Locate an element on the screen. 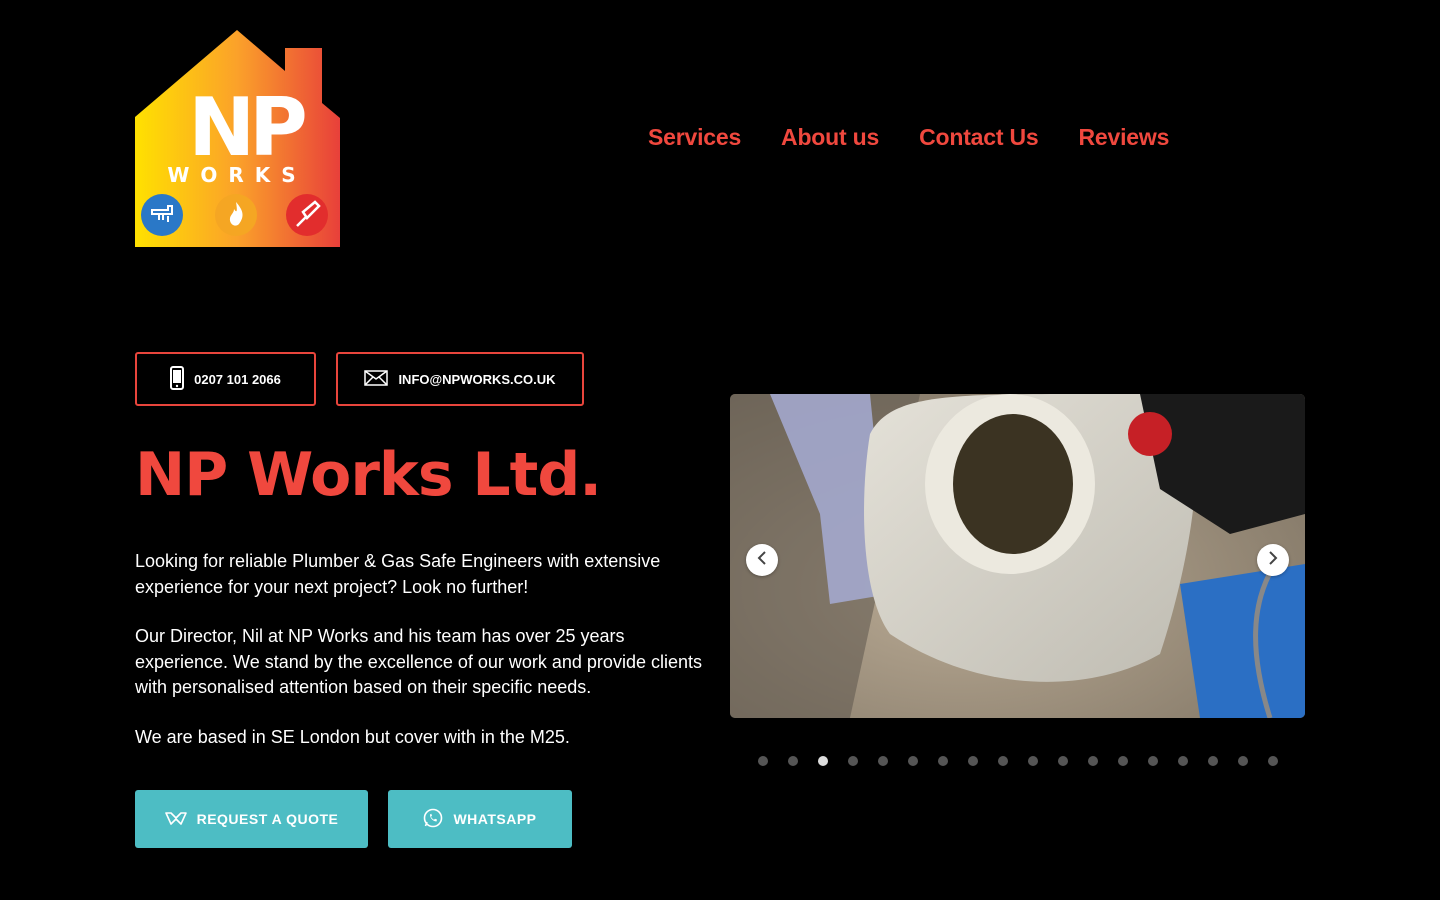  request-quote-label: REQUEST A QUOTE is located at coordinates (267, 819).